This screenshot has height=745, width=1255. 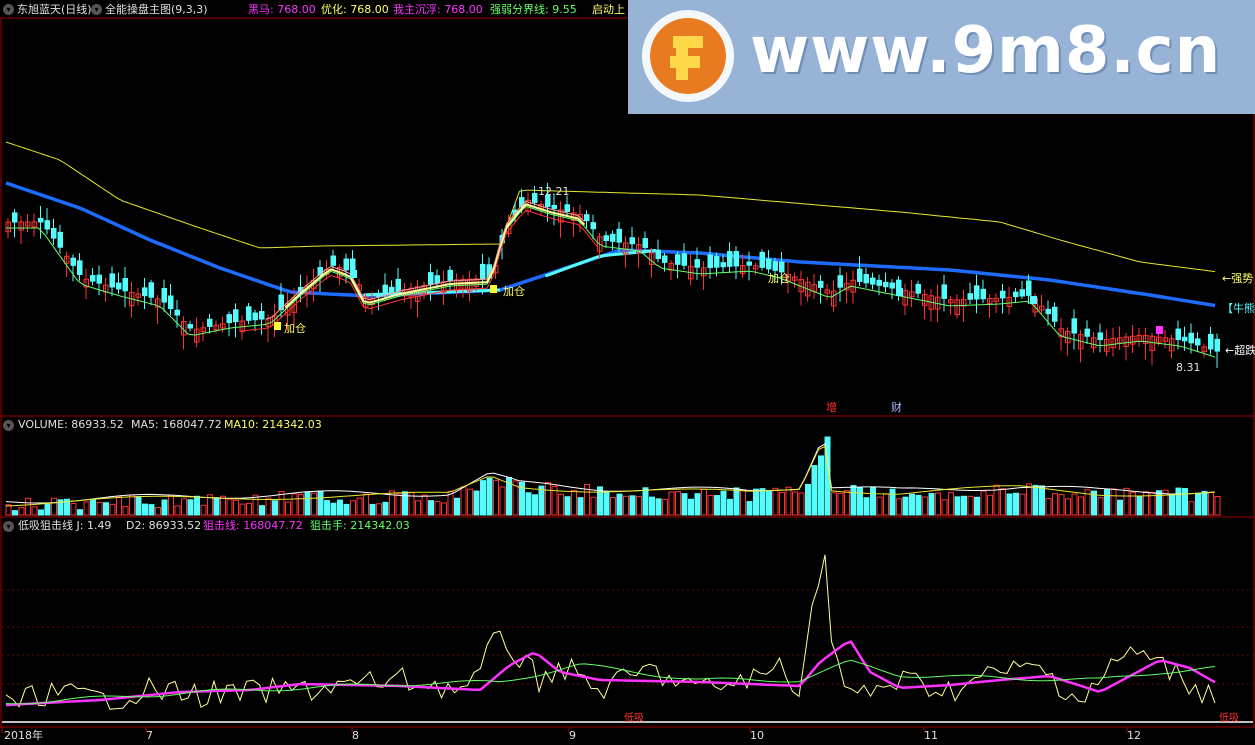 I want to click on time-label-8: 8, so click(x=355, y=735).